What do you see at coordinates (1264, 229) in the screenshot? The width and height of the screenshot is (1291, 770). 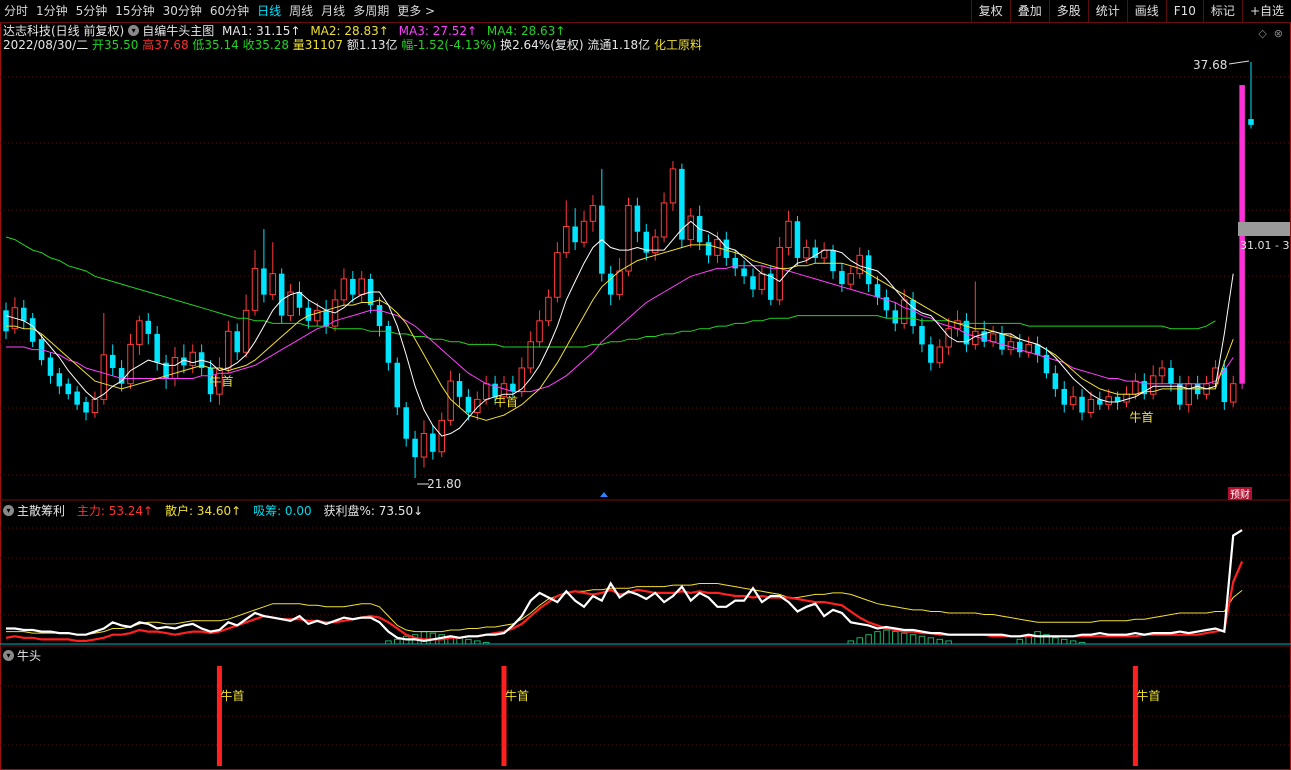 I see `price-tag-box` at bounding box center [1264, 229].